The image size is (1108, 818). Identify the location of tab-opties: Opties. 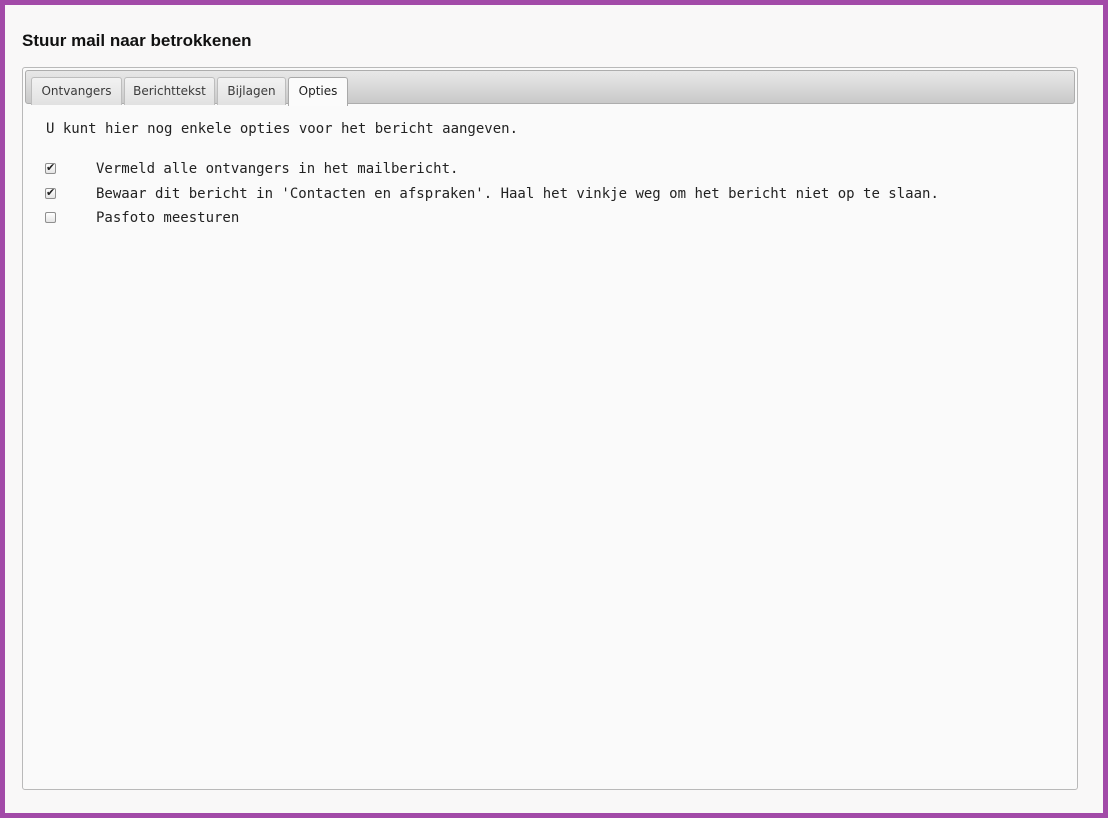
(318, 91).